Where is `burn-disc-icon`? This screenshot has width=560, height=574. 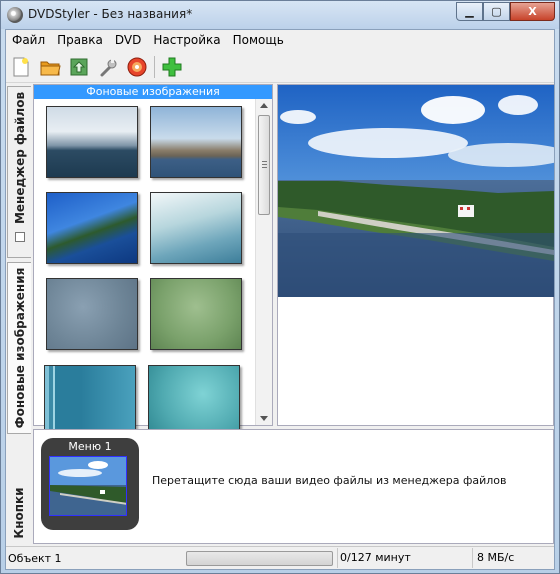 burn-disc-icon is located at coordinates (137, 66).